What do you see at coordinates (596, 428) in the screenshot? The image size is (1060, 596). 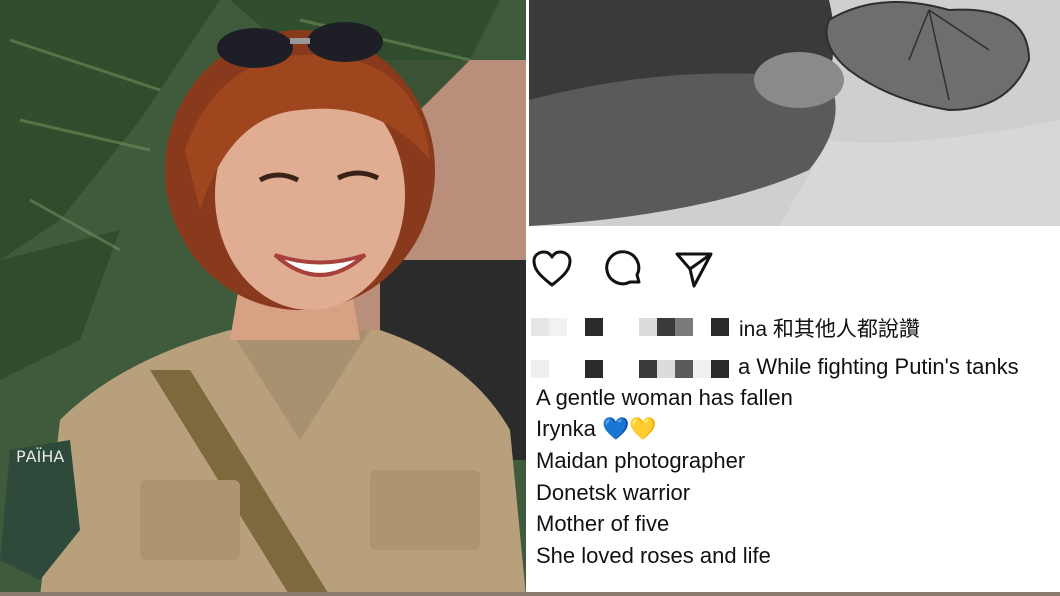 I see `caption-line-2: Irynka 💙💛` at bounding box center [596, 428].